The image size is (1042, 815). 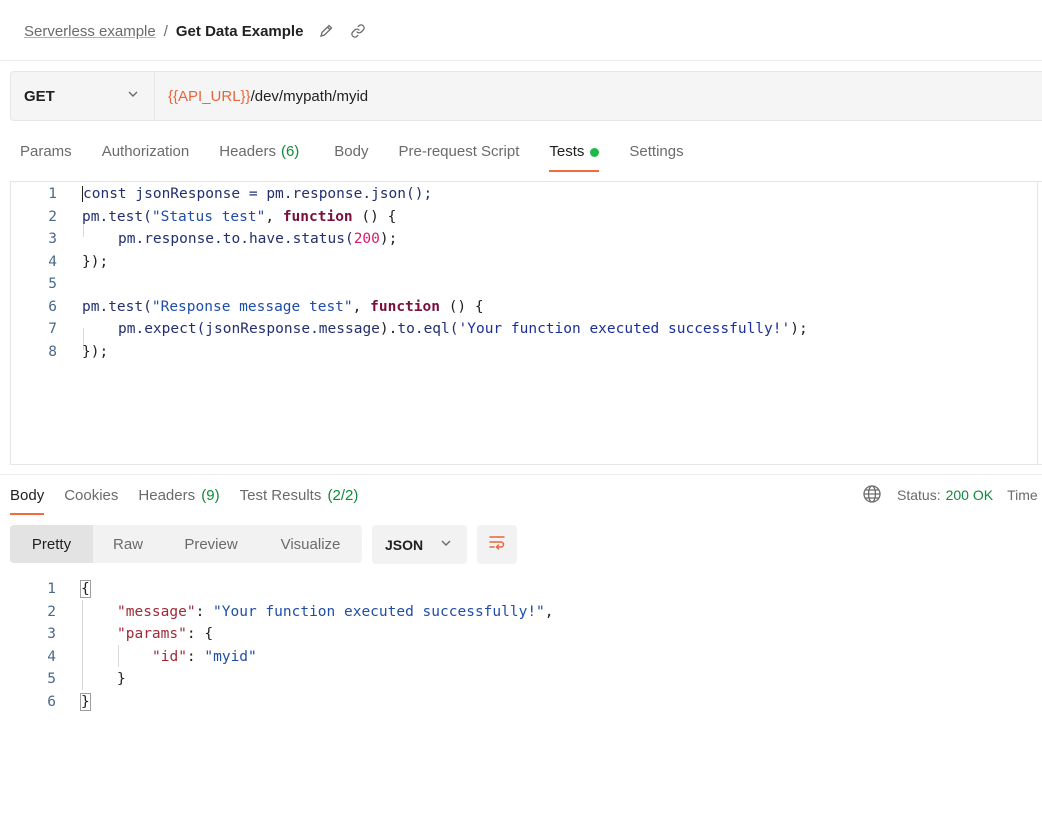 What do you see at coordinates (656, 156) in the screenshot?
I see `tab-settings: Settings` at bounding box center [656, 156].